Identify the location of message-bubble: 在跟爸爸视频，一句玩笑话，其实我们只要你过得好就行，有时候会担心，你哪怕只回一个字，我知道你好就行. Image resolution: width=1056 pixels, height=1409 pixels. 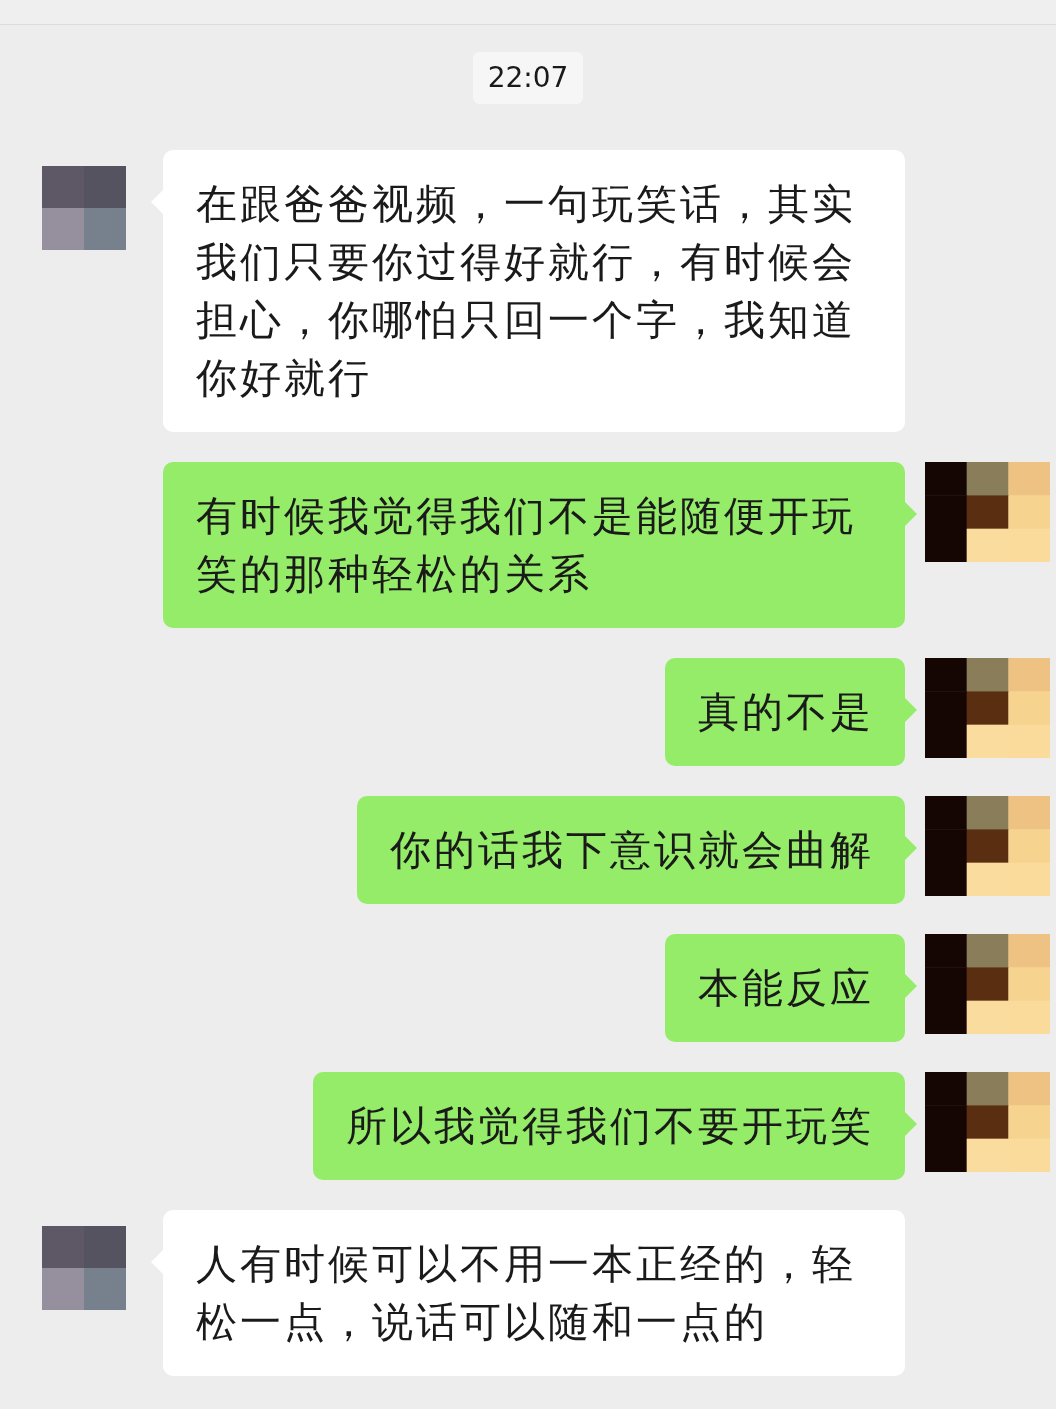
(534, 291).